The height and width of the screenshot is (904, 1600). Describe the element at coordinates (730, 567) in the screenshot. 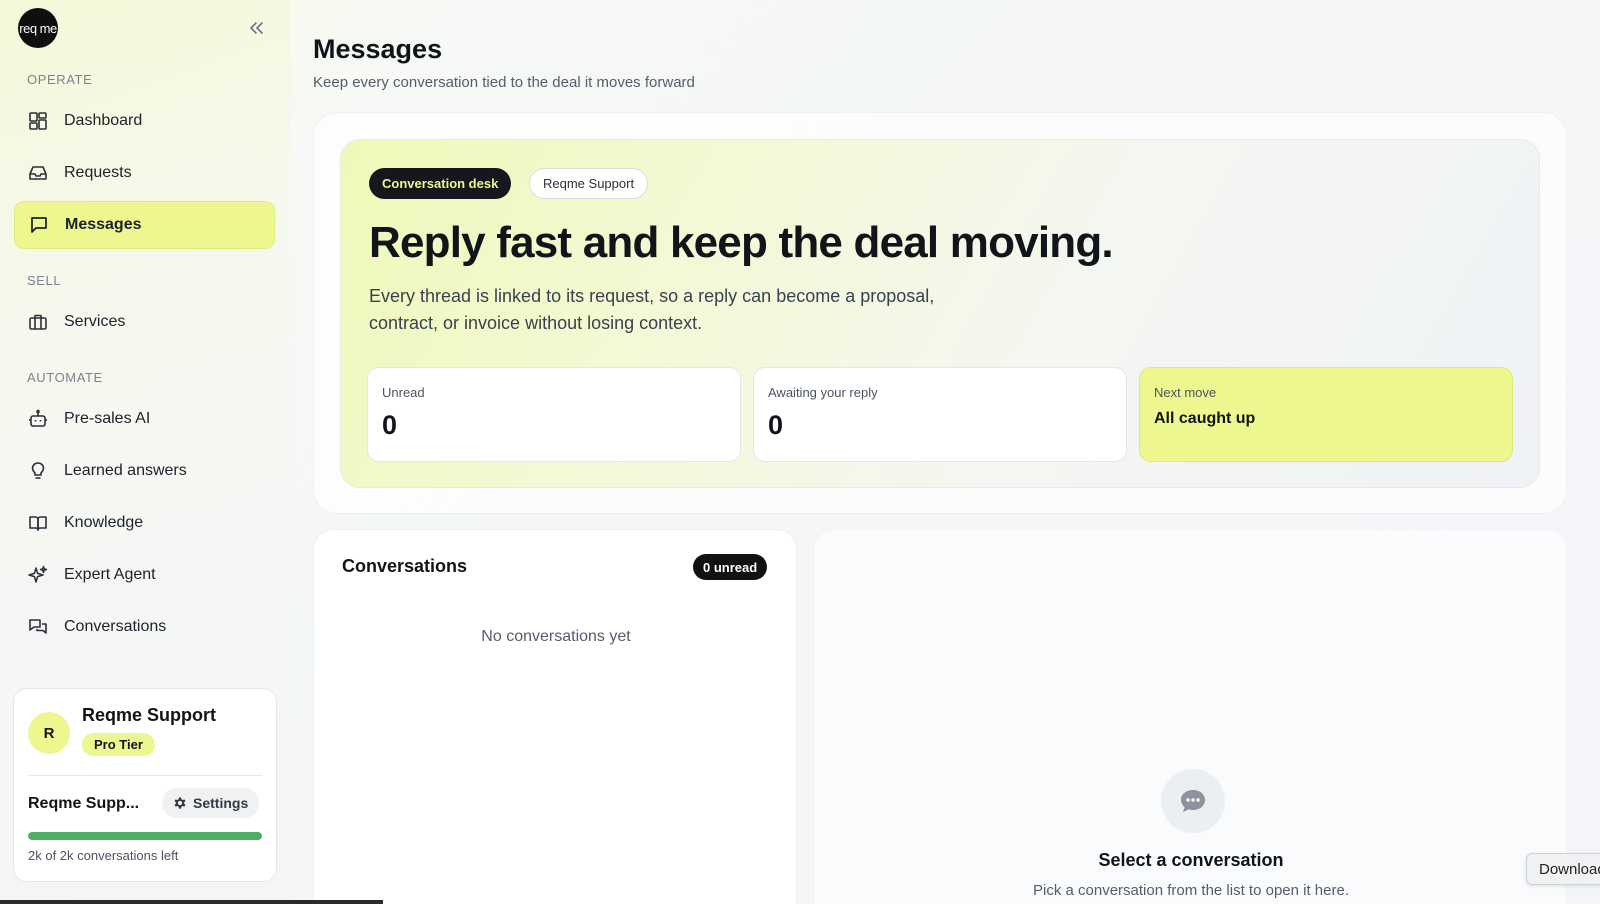

I see `unread-badge: 0 unread` at that location.